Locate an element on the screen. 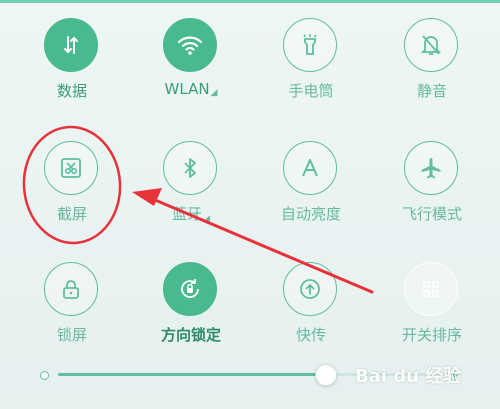  toggle-lock-screen: 锁屏 is located at coordinates (72, 312).